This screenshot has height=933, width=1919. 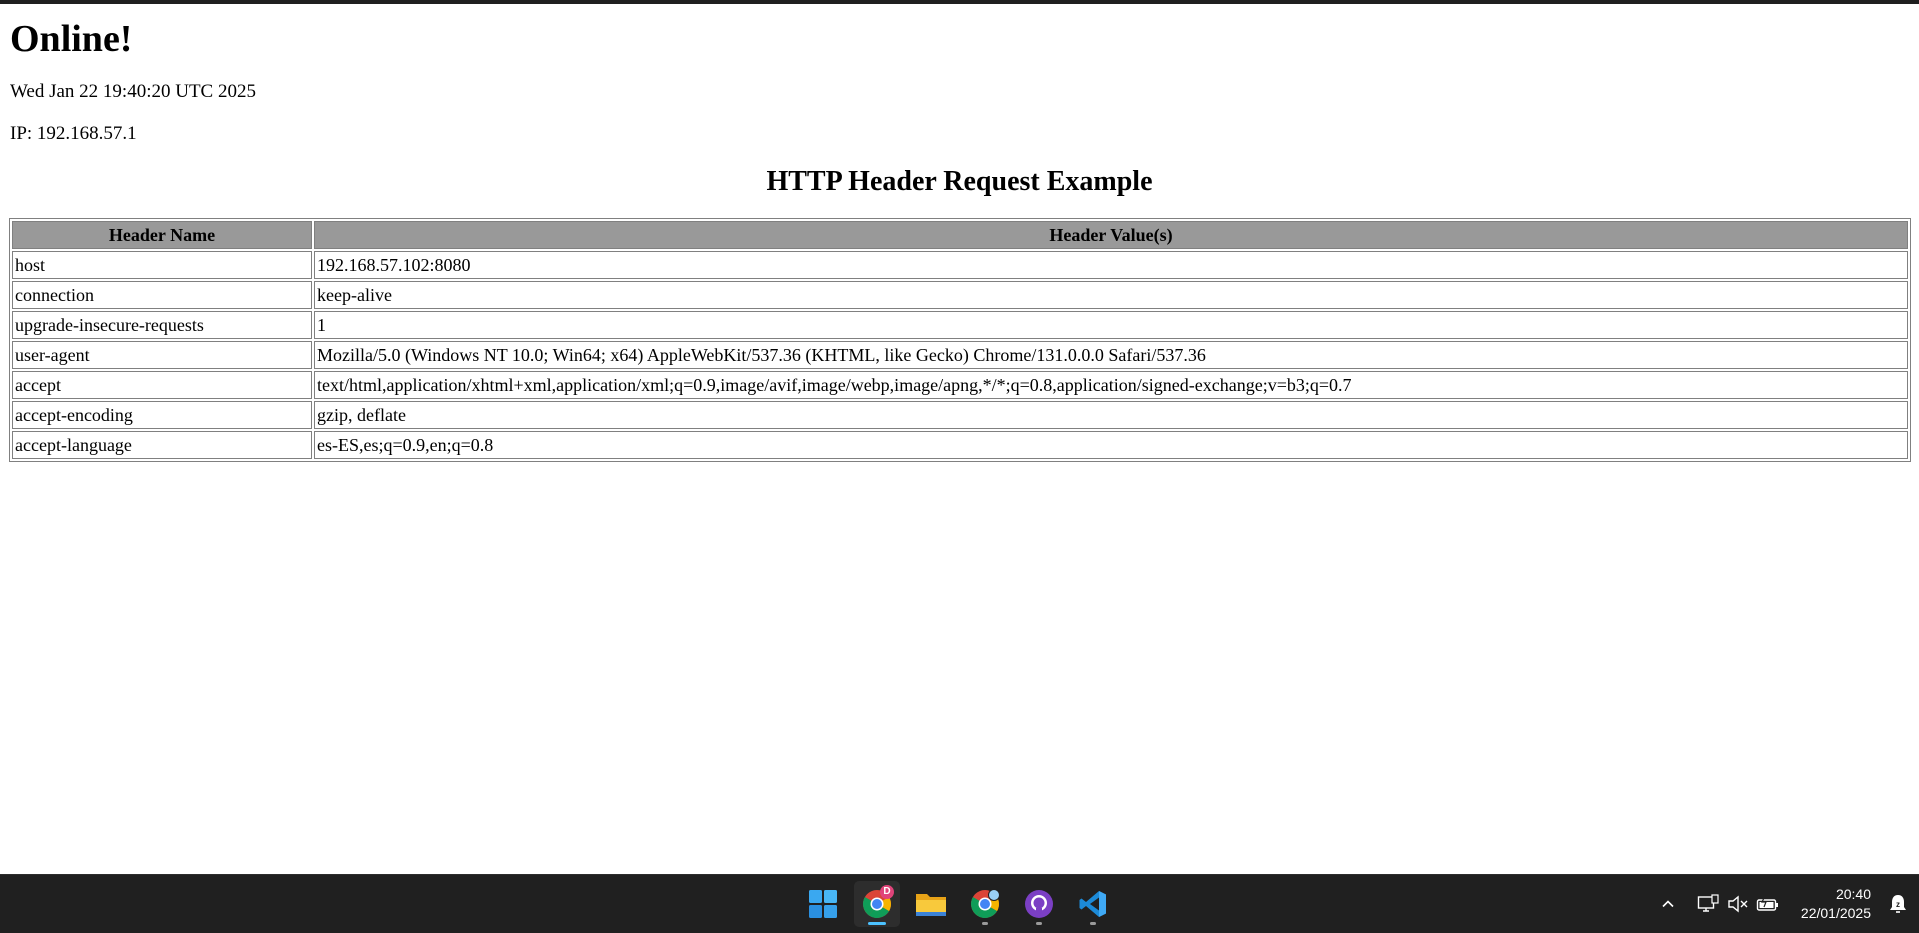 I want to click on taskbar-chrome-profile, so click(x=985, y=904).